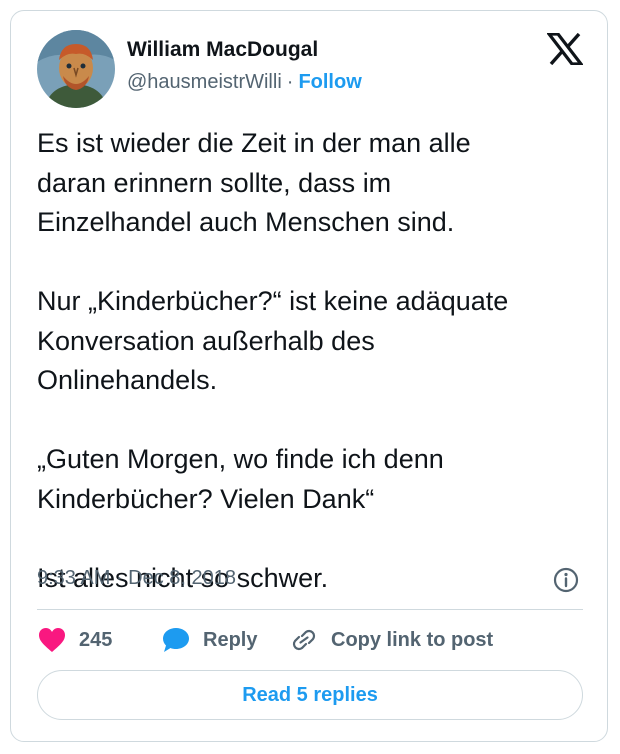 This screenshot has height=754, width=620. I want to click on like-count: 245, so click(96, 639).